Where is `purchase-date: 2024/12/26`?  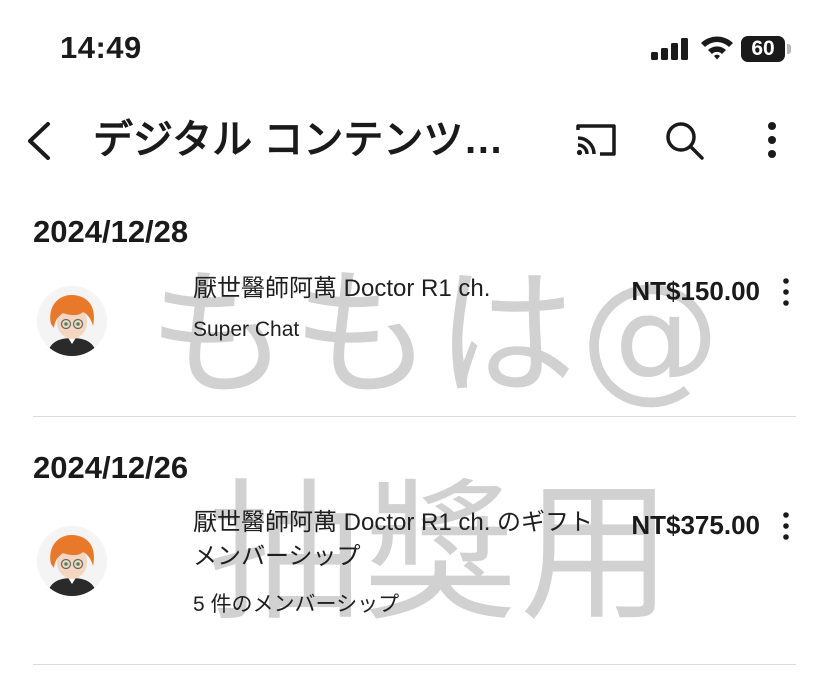
purchase-date: 2024/12/26 is located at coordinates (111, 467).